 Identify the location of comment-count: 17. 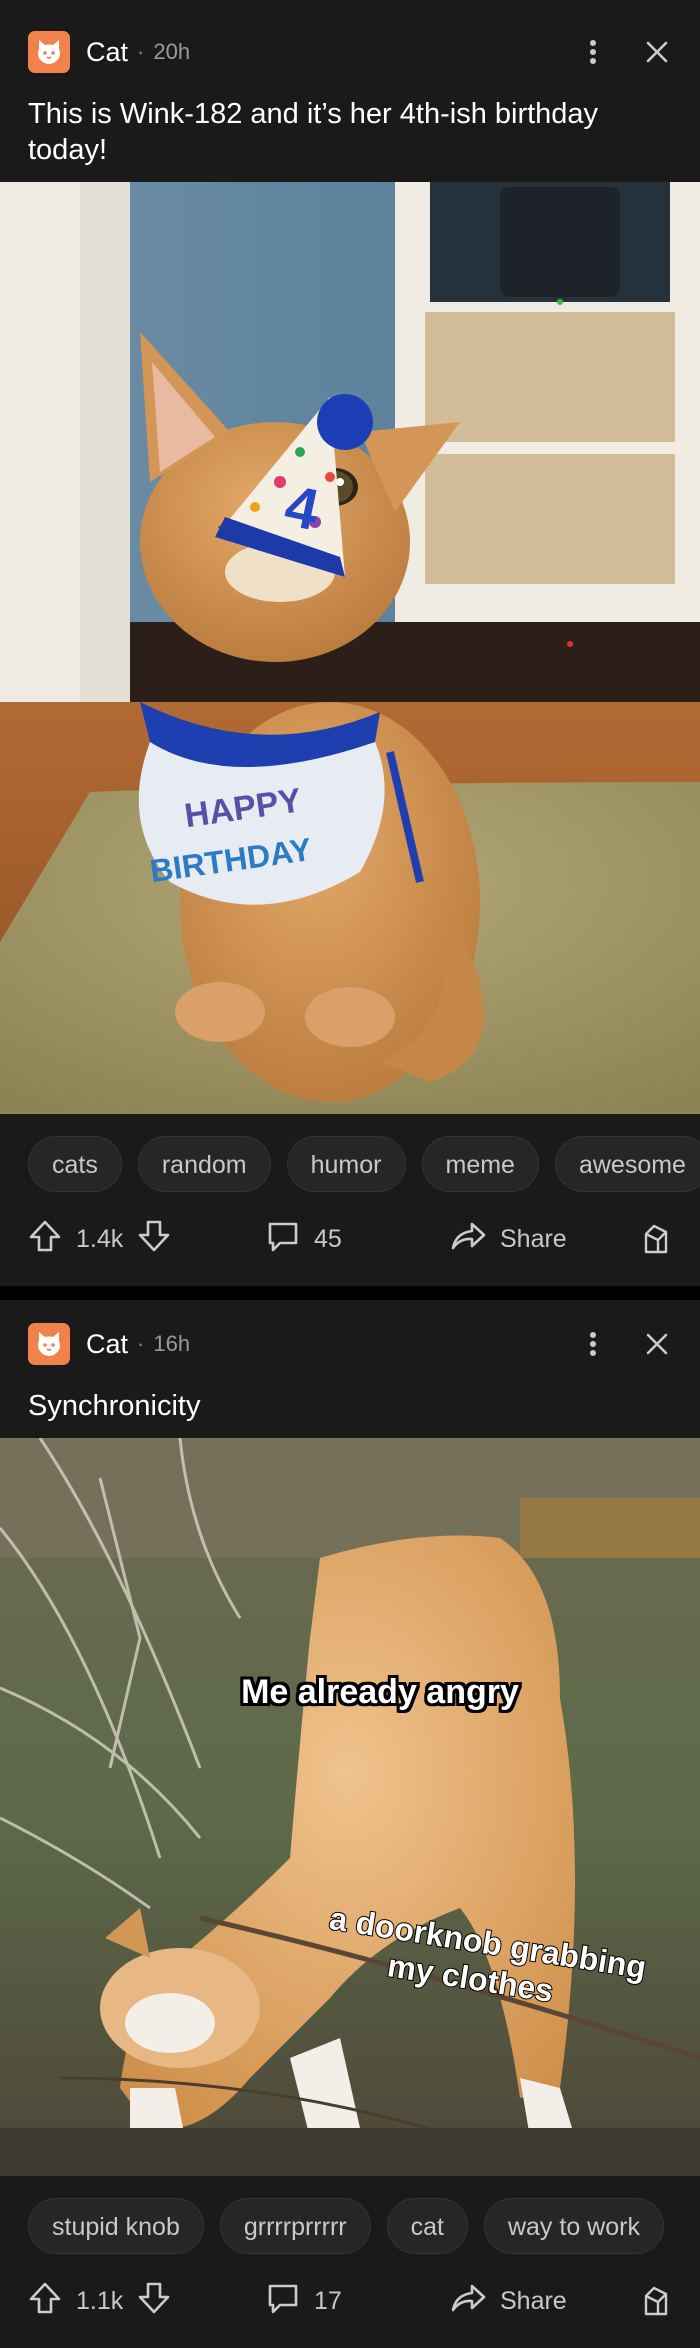
(328, 2300).